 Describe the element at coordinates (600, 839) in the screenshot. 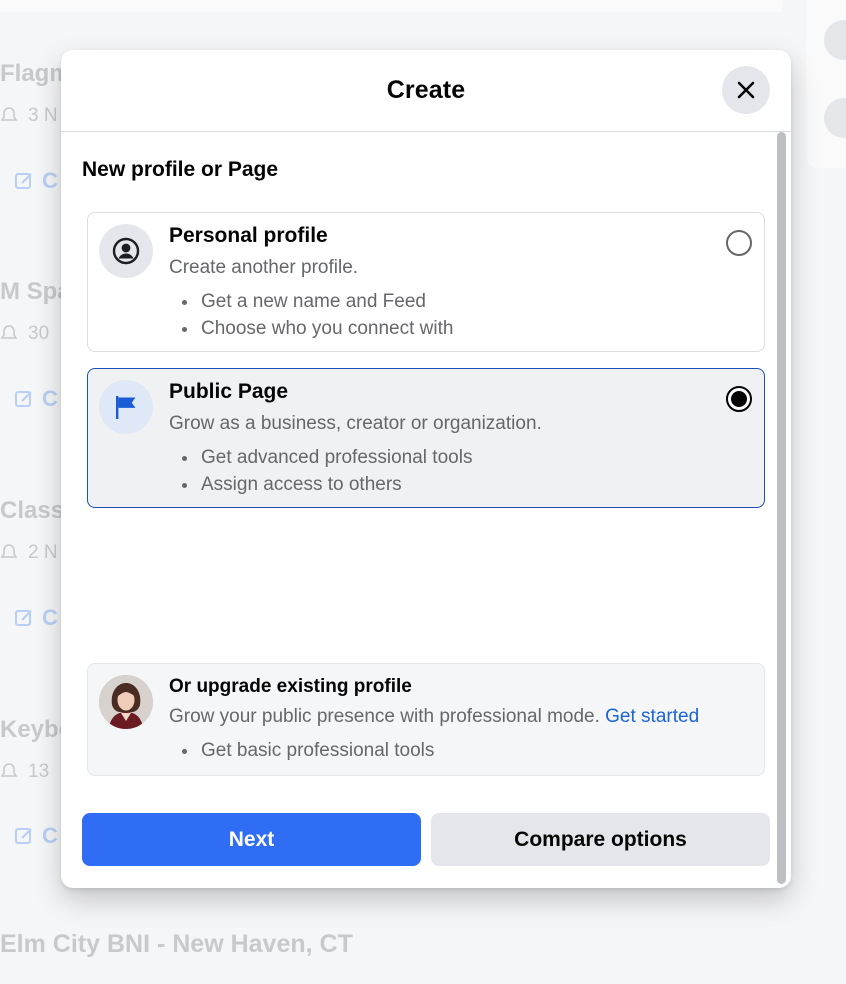

I see `compare-options-button: Compare options` at that location.